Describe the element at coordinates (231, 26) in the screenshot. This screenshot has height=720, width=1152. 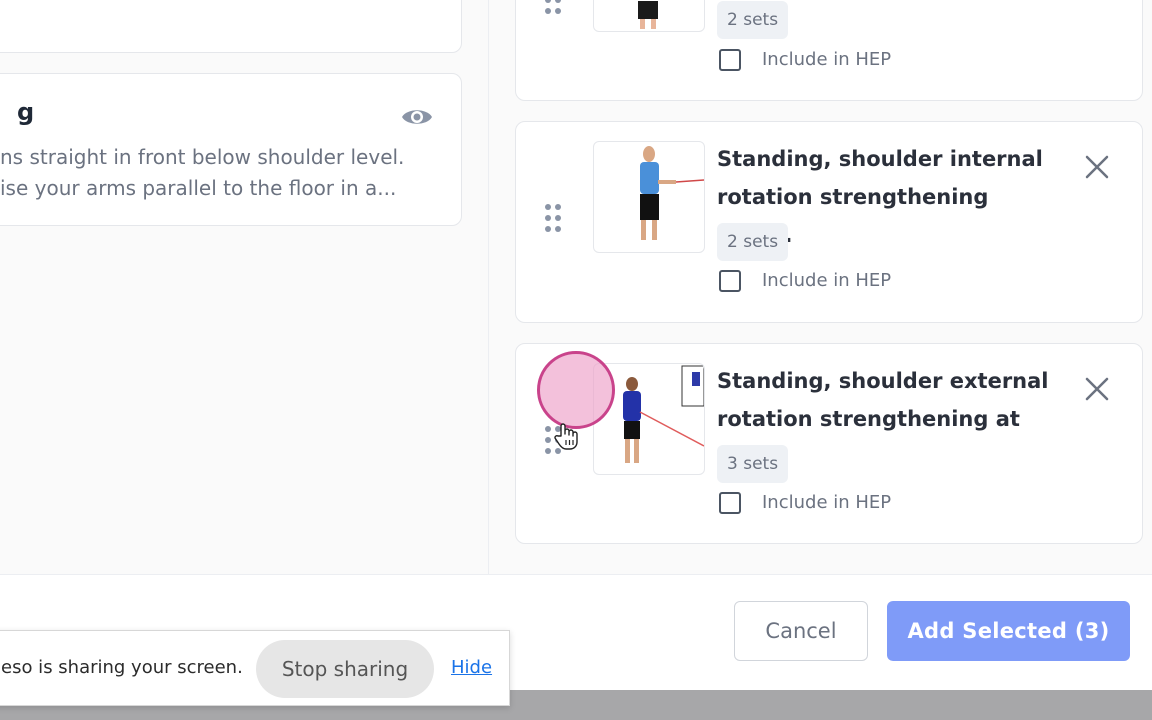
I see `library-exercise-card` at that location.